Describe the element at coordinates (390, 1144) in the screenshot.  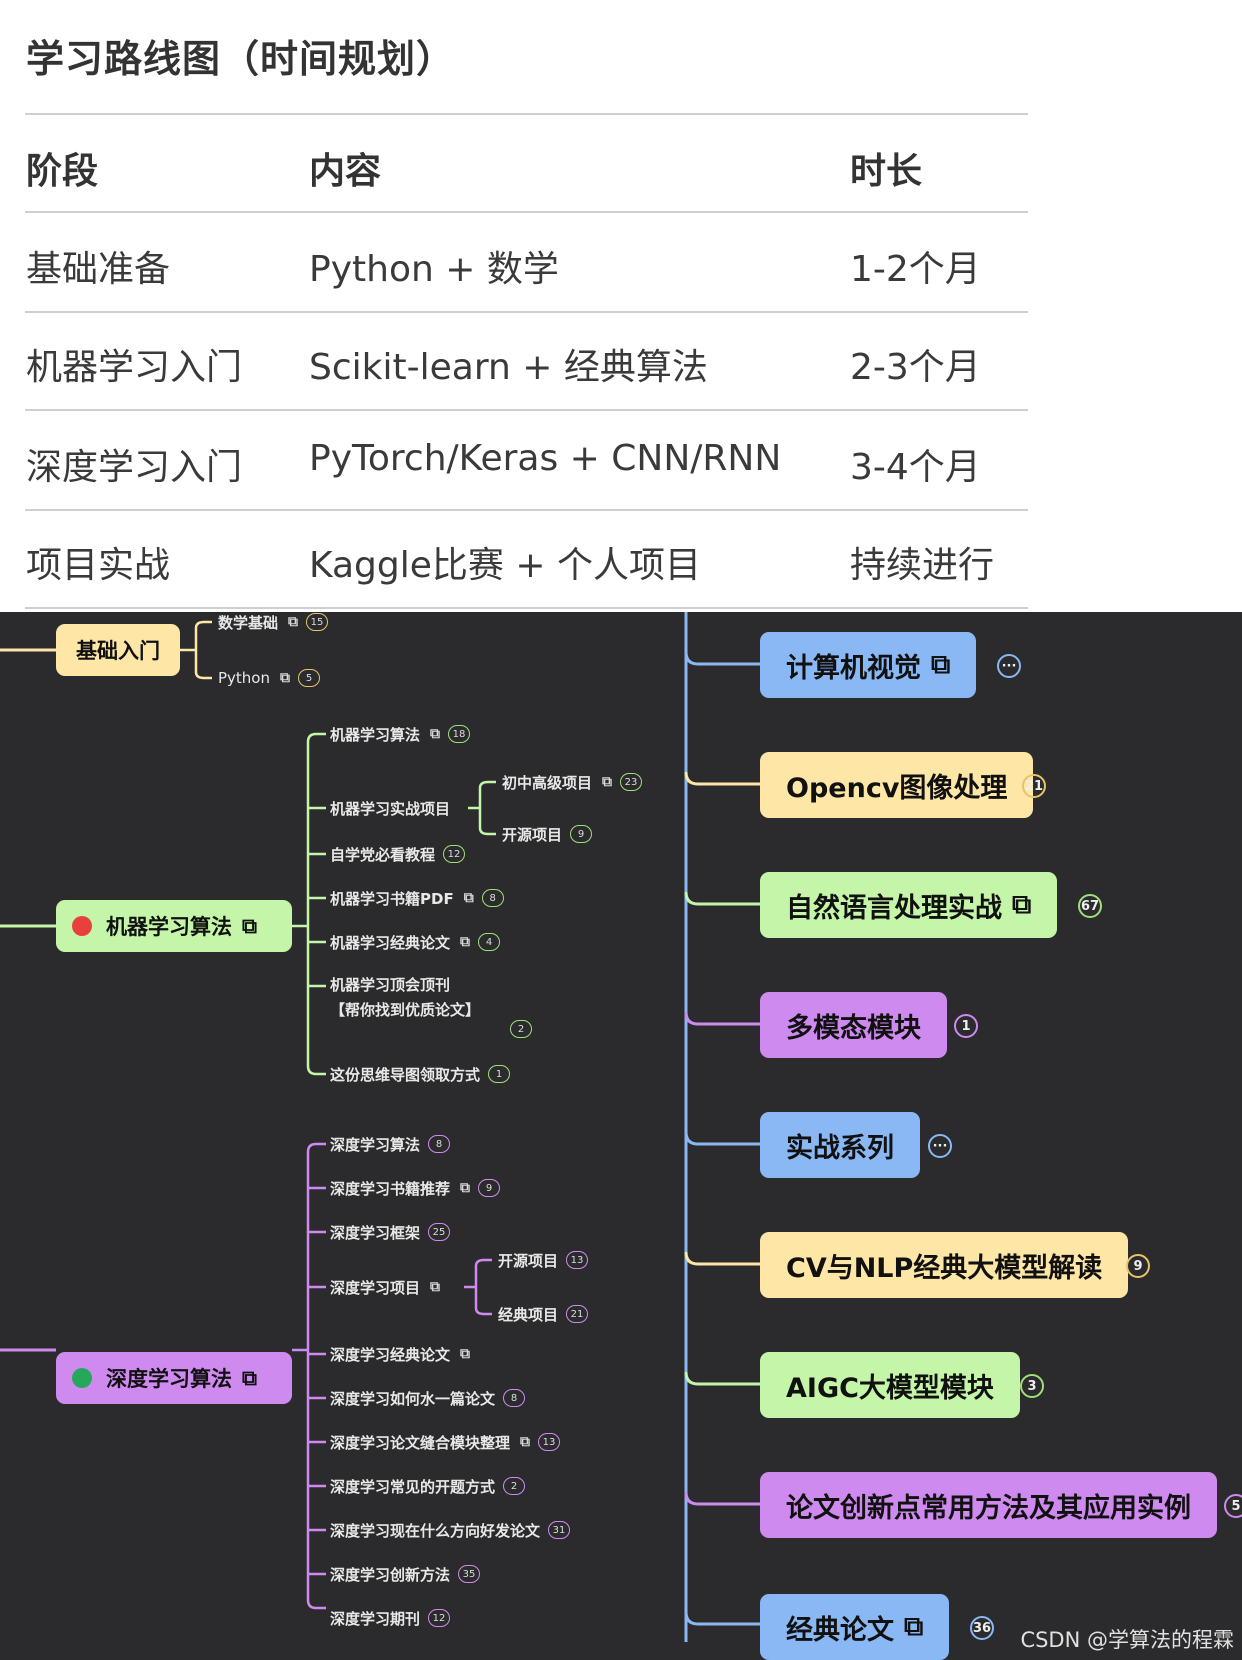
I see `leaf-dl-algorithms: 深度学习算法 8` at that location.